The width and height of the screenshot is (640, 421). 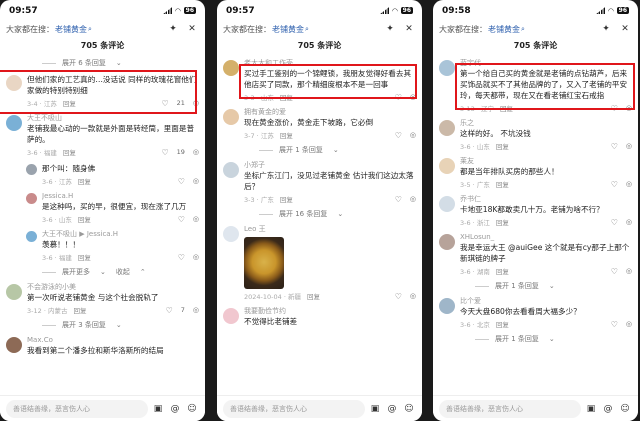 What do you see at coordinates (113, 118) in the screenshot?
I see `username: 大王不吸山` at bounding box center [113, 118].